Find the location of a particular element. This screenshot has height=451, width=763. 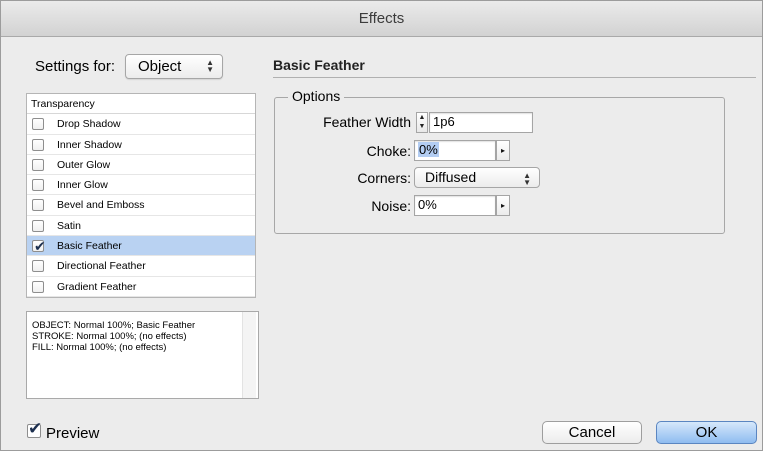

list-item-outer-glow: Outer Glow is located at coordinates (141, 165).